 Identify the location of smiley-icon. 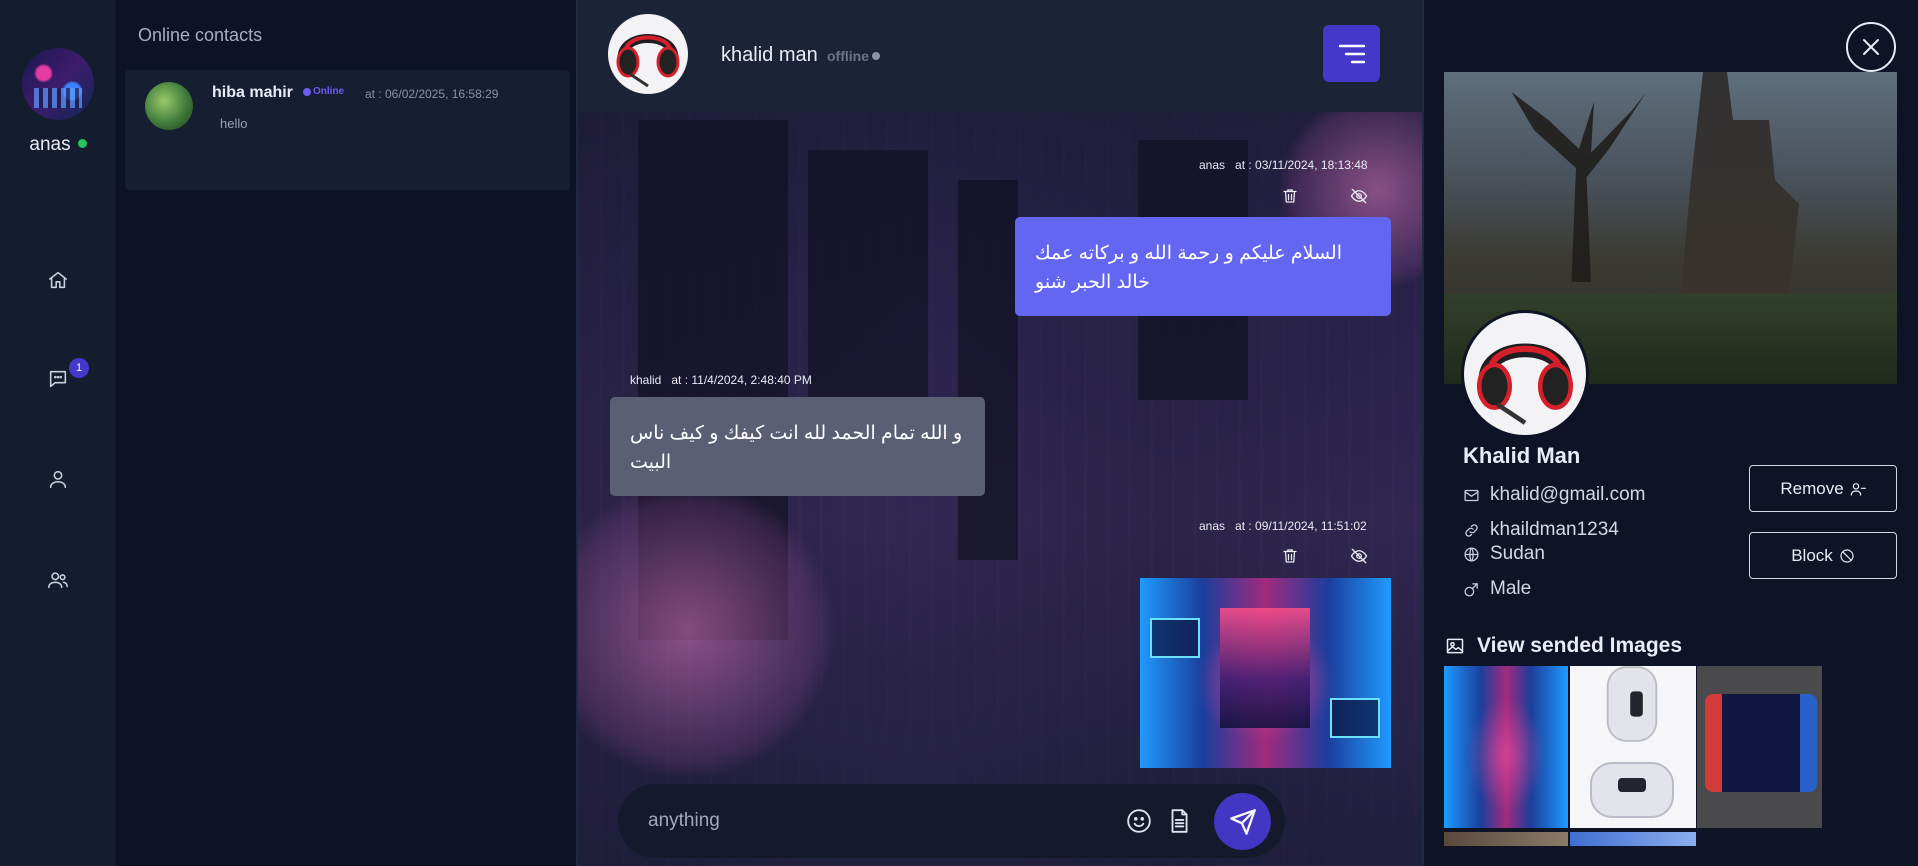
(1139, 821).